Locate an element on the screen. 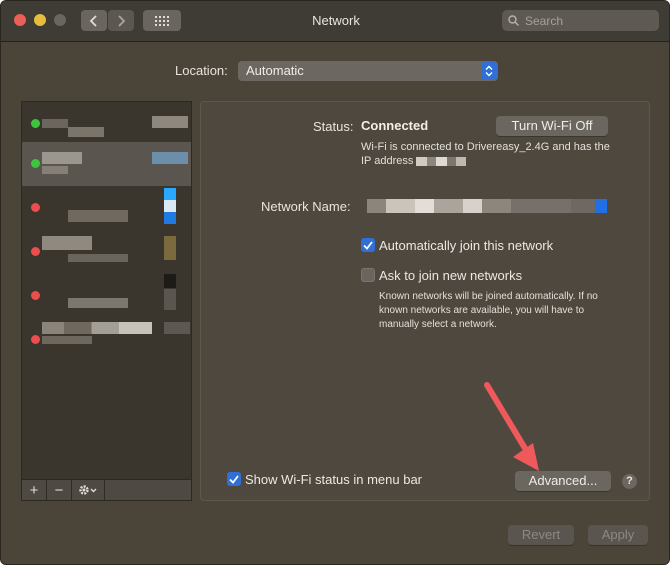 This screenshot has height=565, width=670. ask-join-checkbox is located at coordinates (368, 275).